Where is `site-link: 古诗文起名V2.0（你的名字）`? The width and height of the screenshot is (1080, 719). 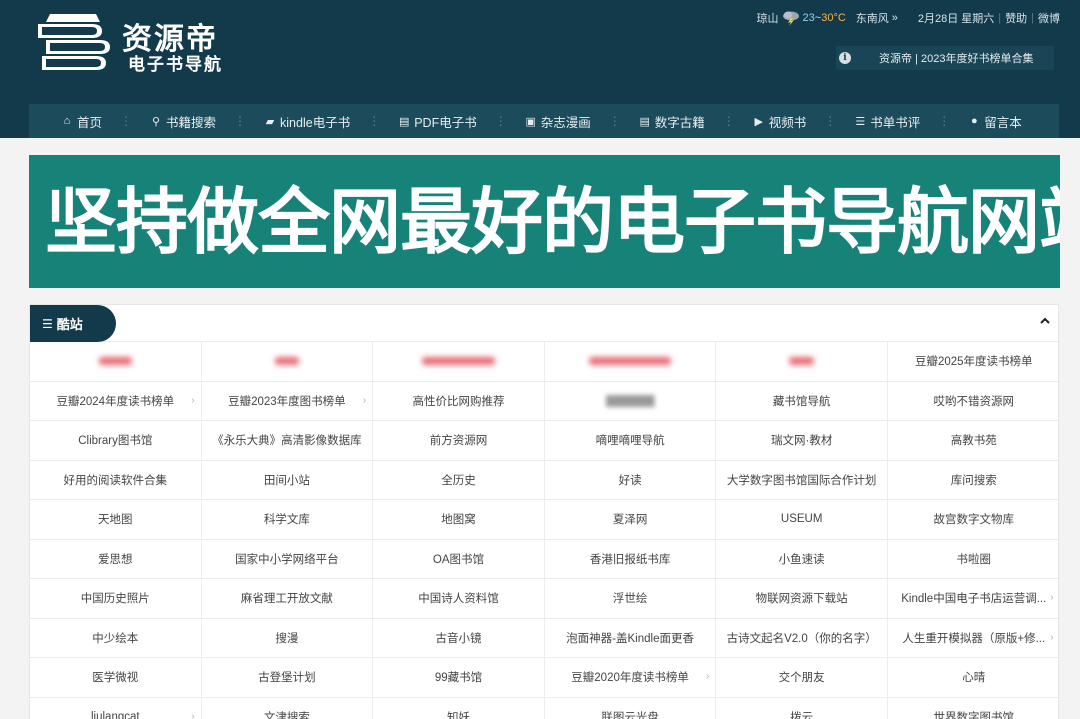 site-link: 古诗文起名V2.0（你的名字） is located at coordinates (802, 638).